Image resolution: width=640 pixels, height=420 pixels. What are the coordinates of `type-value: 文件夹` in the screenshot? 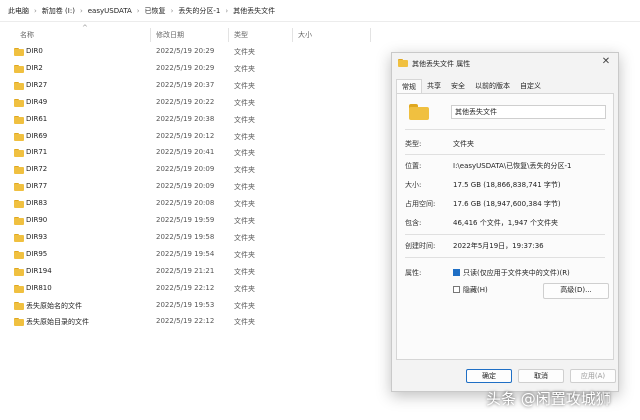 It's located at (463, 144).